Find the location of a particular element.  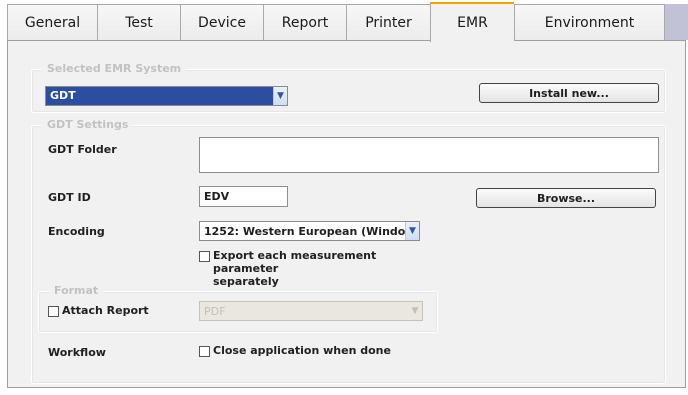

gdt-id-label: GDT ID is located at coordinates (69, 197).